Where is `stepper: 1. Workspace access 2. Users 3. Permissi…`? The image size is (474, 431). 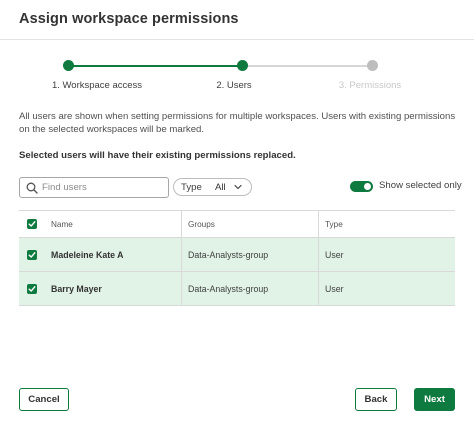
stepper: 1. Workspace access 2. Users 3. Permissi… is located at coordinates (237, 76).